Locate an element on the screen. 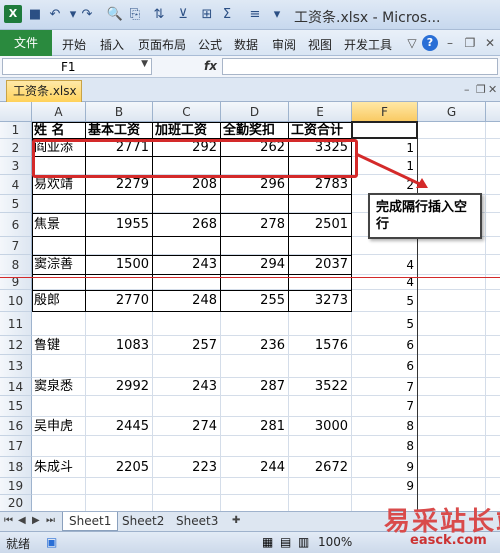 The image size is (500, 553). table-cell: 281 is located at coordinates (254, 426).